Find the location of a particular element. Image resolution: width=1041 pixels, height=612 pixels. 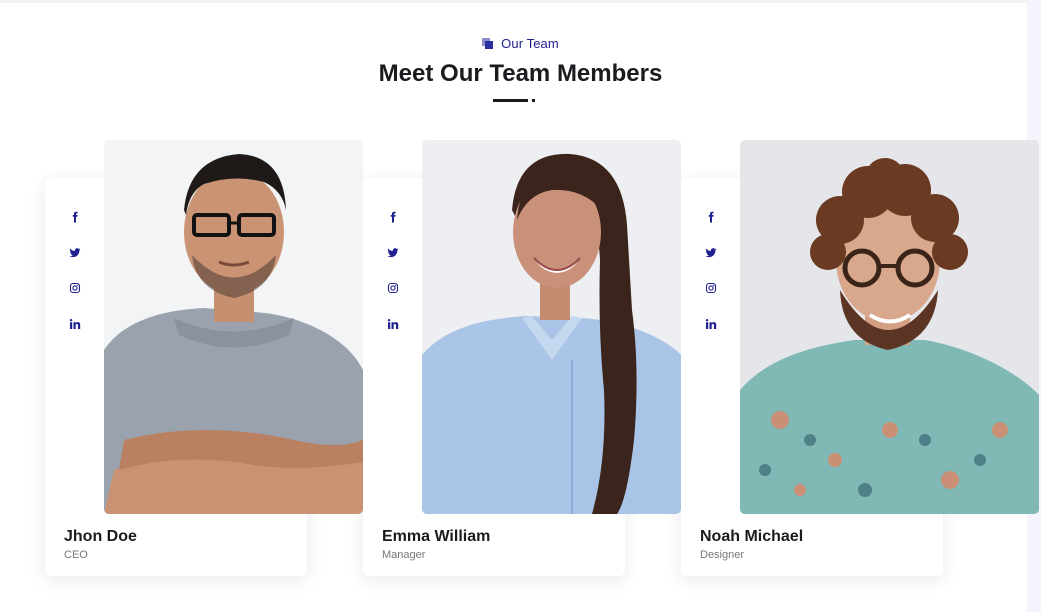

section-eyebrow: Our Team is located at coordinates (520, 43).